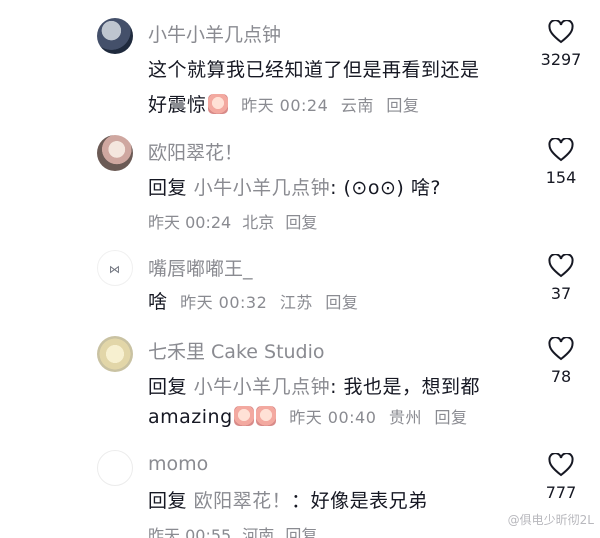  Describe the element at coordinates (296, 302) in the screenshot. I see `comment-location: 江苏` at that location.